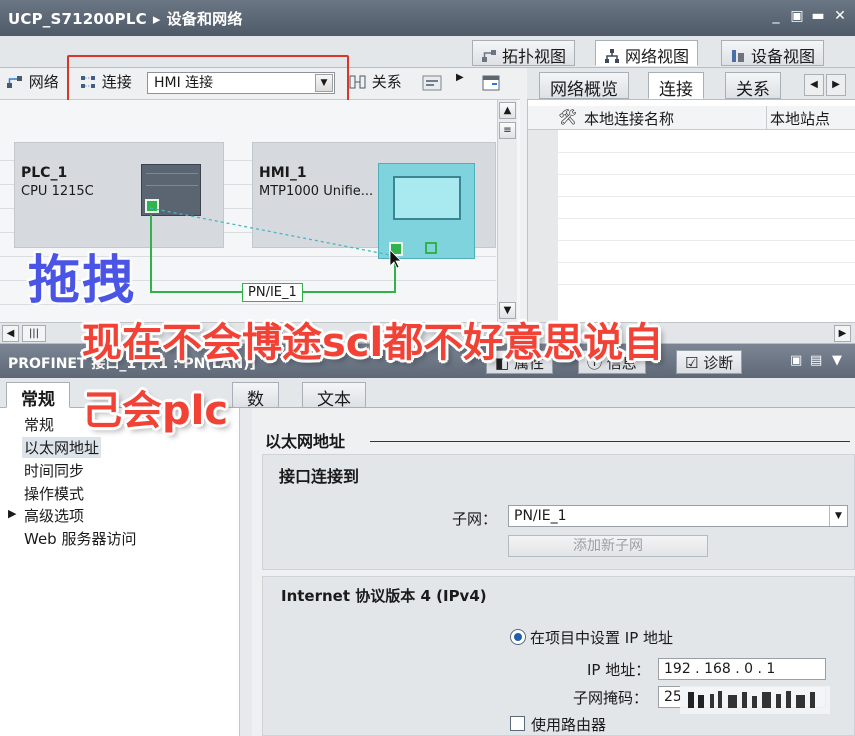 Image resolution: width=855 pixels, height=736 pixels. What do you see at coordinates (543, 226) in the screenshot?
I see `row-header-column` at bounding box center [543, 226].